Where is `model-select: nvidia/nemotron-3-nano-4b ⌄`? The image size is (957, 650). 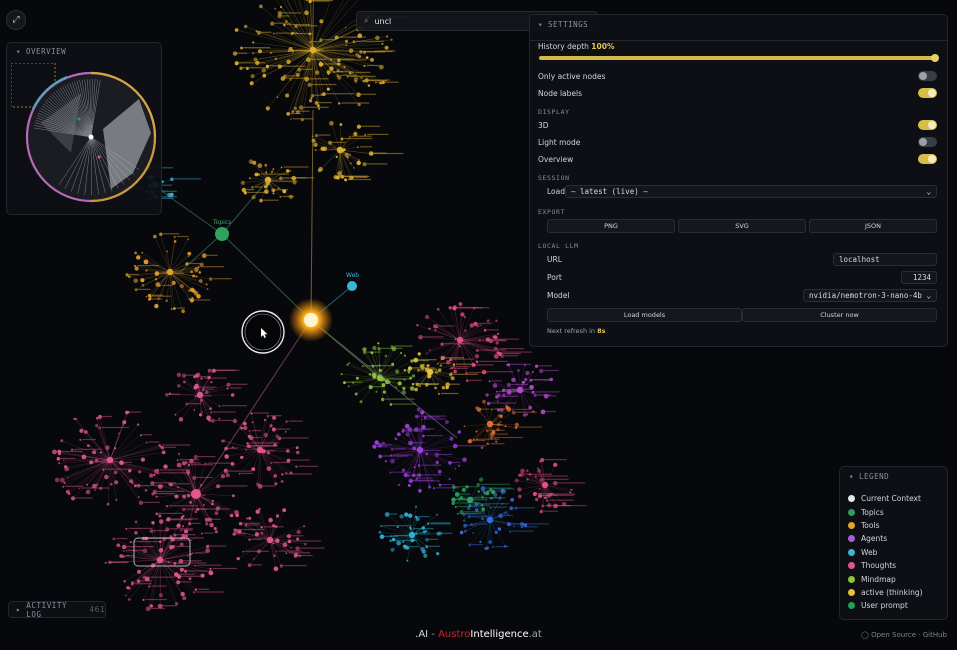 model-select: nvidia/nemotron-3-nano-4b ⌄ is located at coordinates (870, 295).